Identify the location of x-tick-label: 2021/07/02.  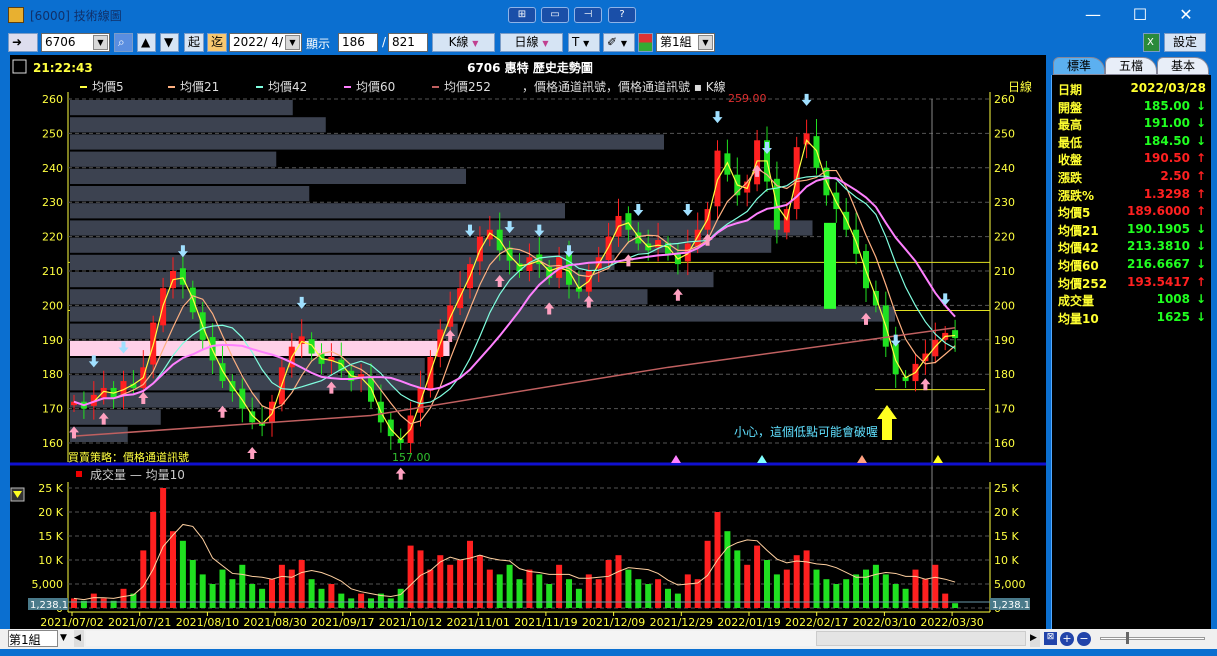
(71, 622).